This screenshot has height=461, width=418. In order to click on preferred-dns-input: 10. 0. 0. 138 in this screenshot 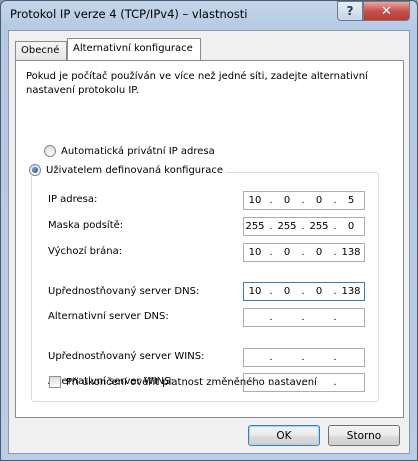, I will do `click(304, 291)`.